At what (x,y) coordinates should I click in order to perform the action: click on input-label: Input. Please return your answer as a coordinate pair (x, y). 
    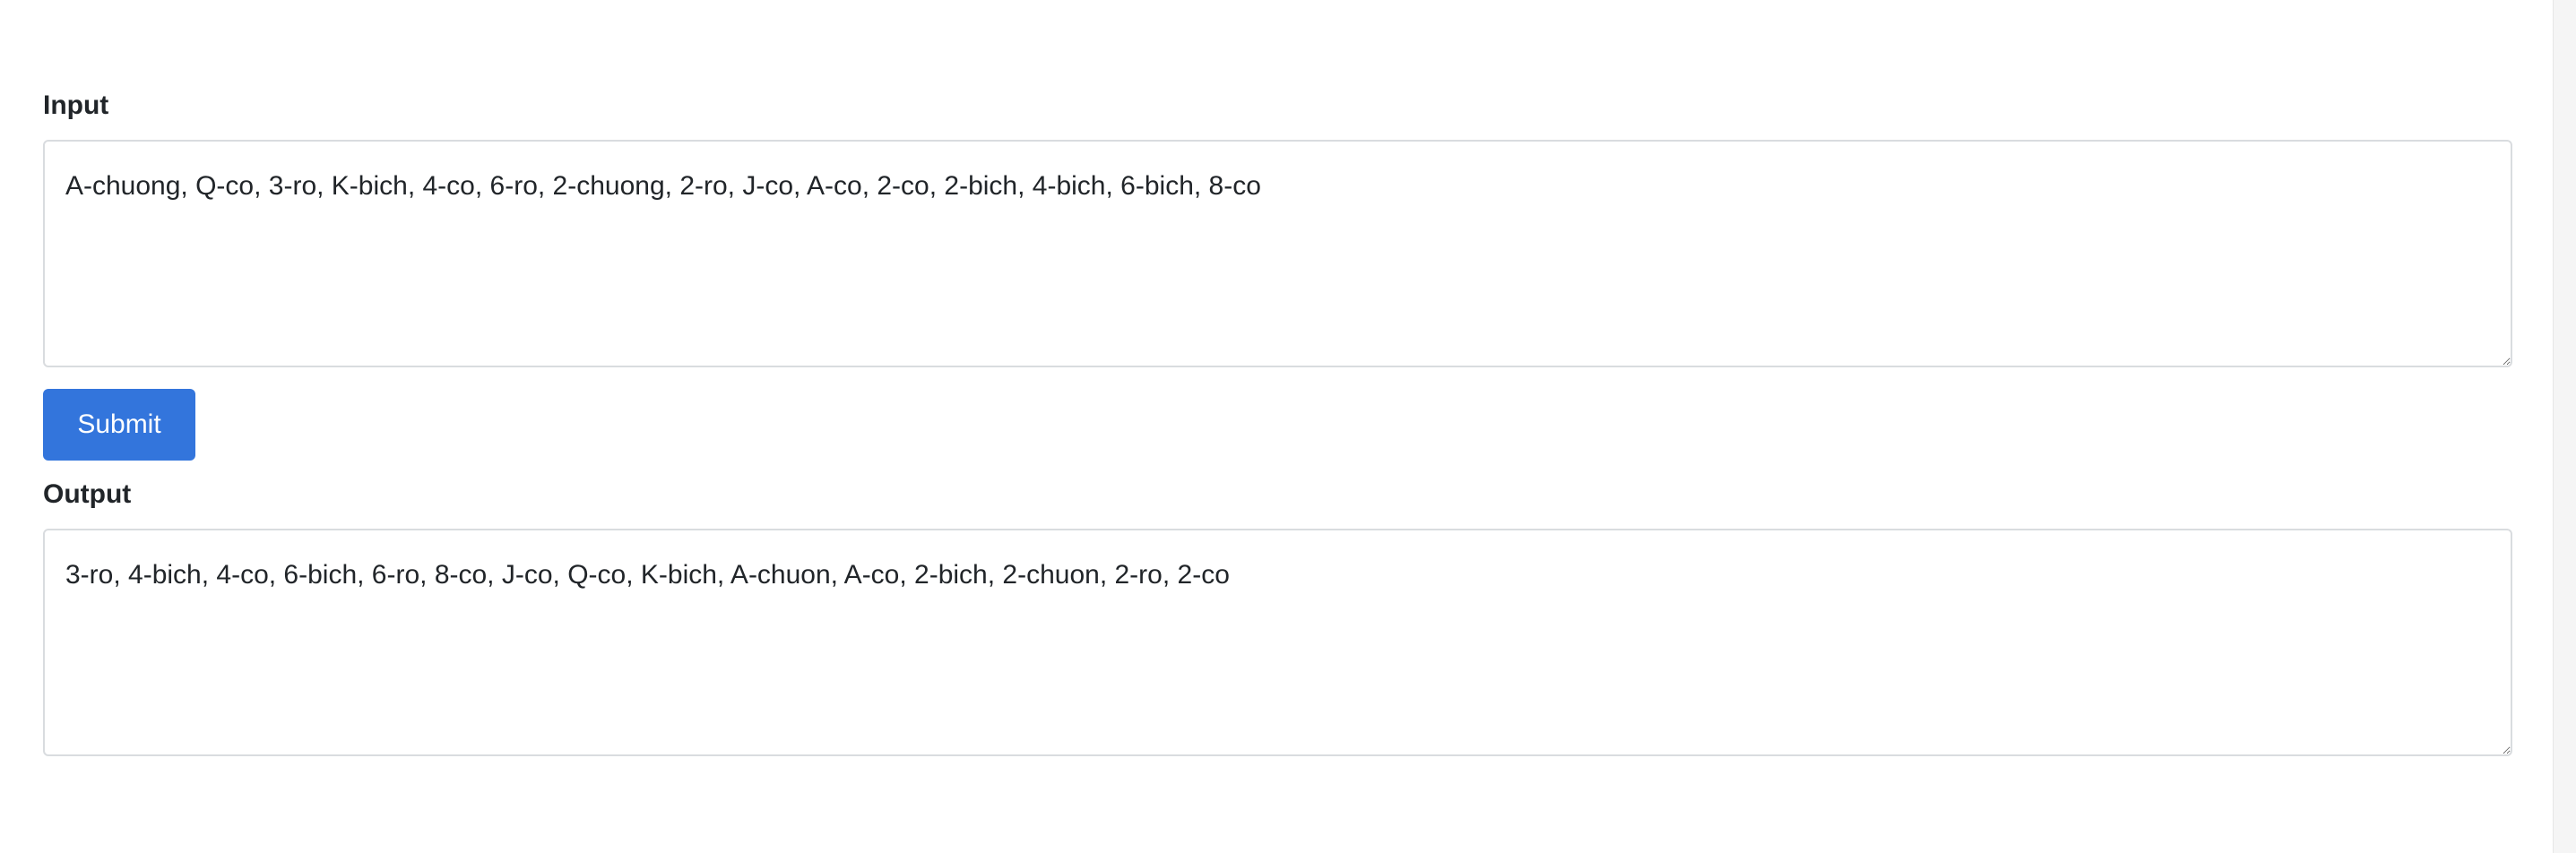
    Looking at the image, I should click on (76, 105).